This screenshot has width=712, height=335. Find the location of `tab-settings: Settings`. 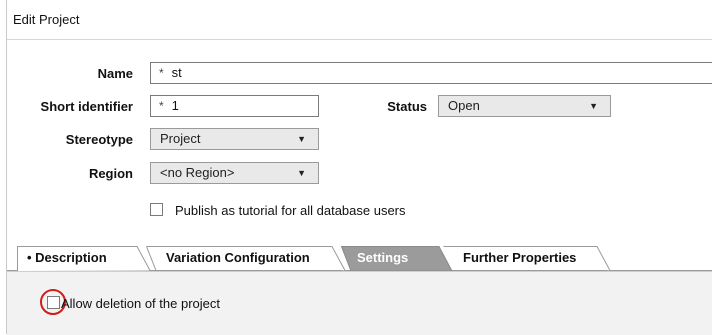

tab-settings: Settings is located at coordinates (397, 258).